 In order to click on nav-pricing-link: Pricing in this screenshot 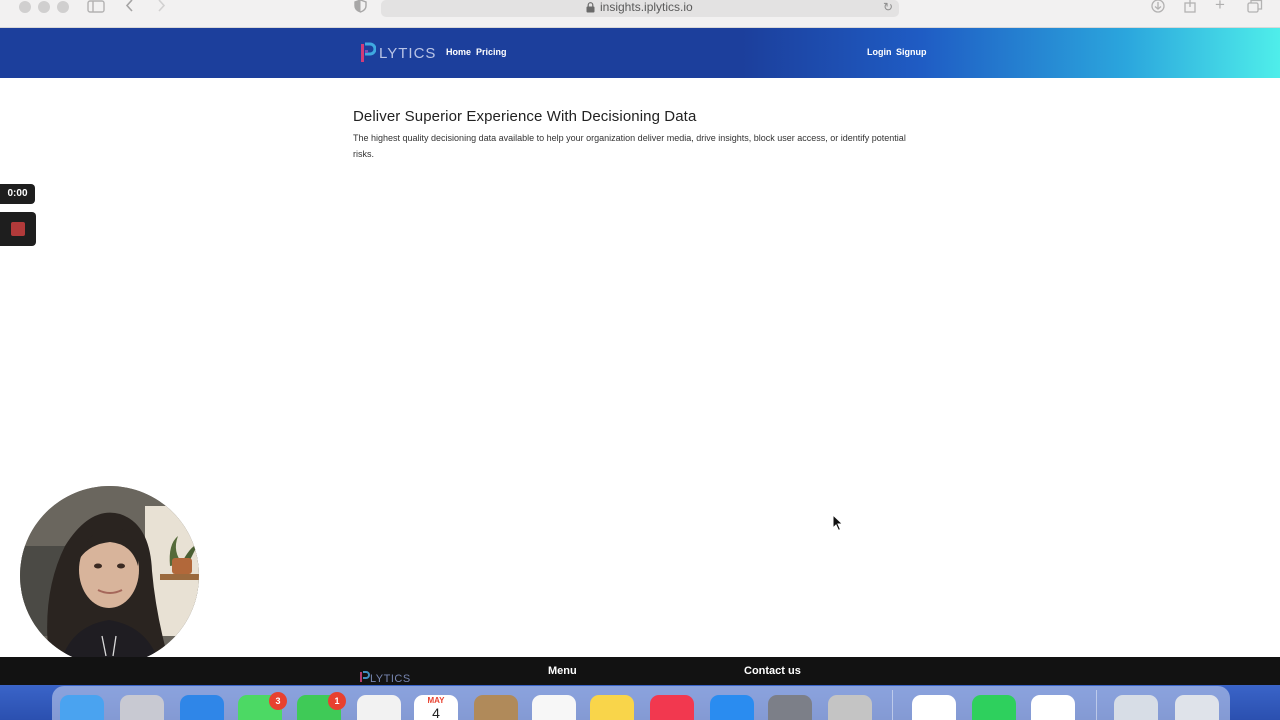, I will do `click(491, 52)`.